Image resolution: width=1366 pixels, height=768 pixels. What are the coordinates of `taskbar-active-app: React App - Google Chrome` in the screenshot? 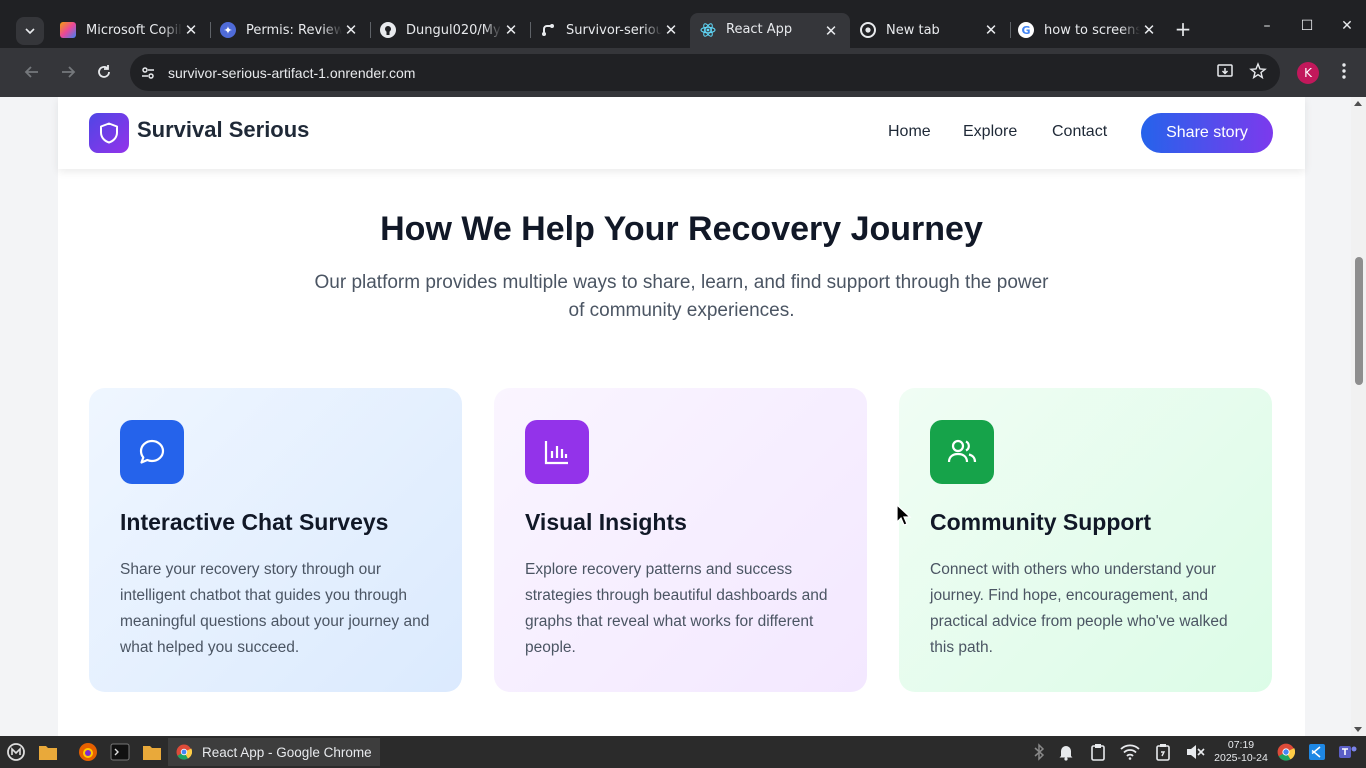 It's located at (274, 752).